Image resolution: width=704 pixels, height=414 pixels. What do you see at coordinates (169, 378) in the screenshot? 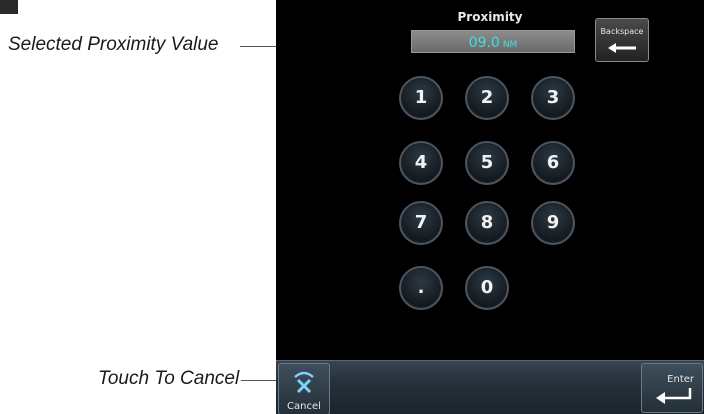
I see `callout-touch-to-cancel: Touch To Cancel` at bounding box center [169, 378].